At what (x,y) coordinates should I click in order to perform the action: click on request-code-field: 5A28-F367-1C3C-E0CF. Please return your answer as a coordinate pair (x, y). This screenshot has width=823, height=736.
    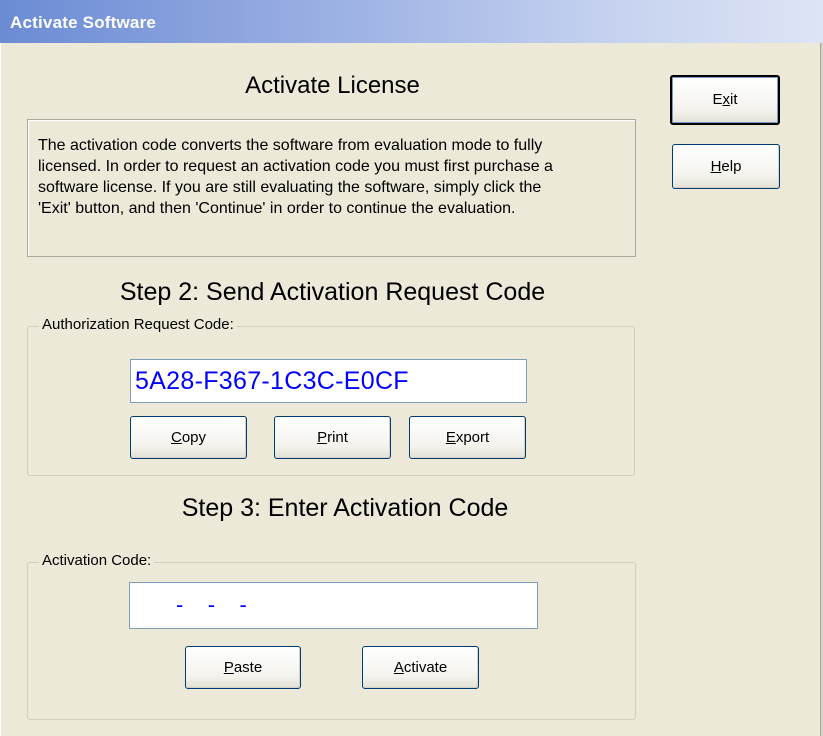
    Looking at the image, I should click on (328, 381).